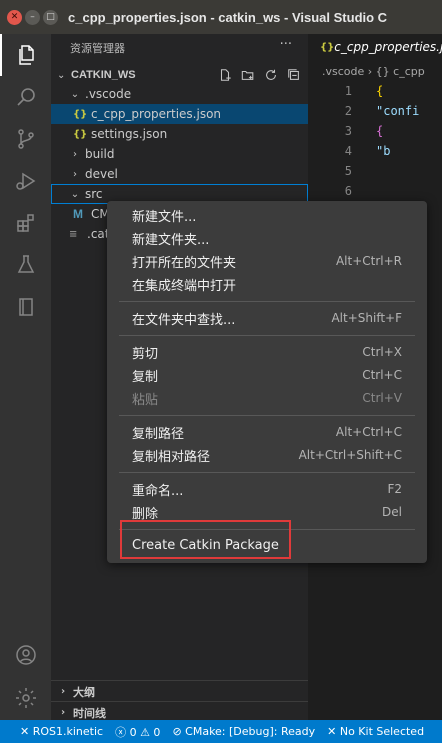  What do you see at coordinates (129, 134) in the screenshot?
I see `tree-item-label: settings.json` at bounding box center [129, 134].